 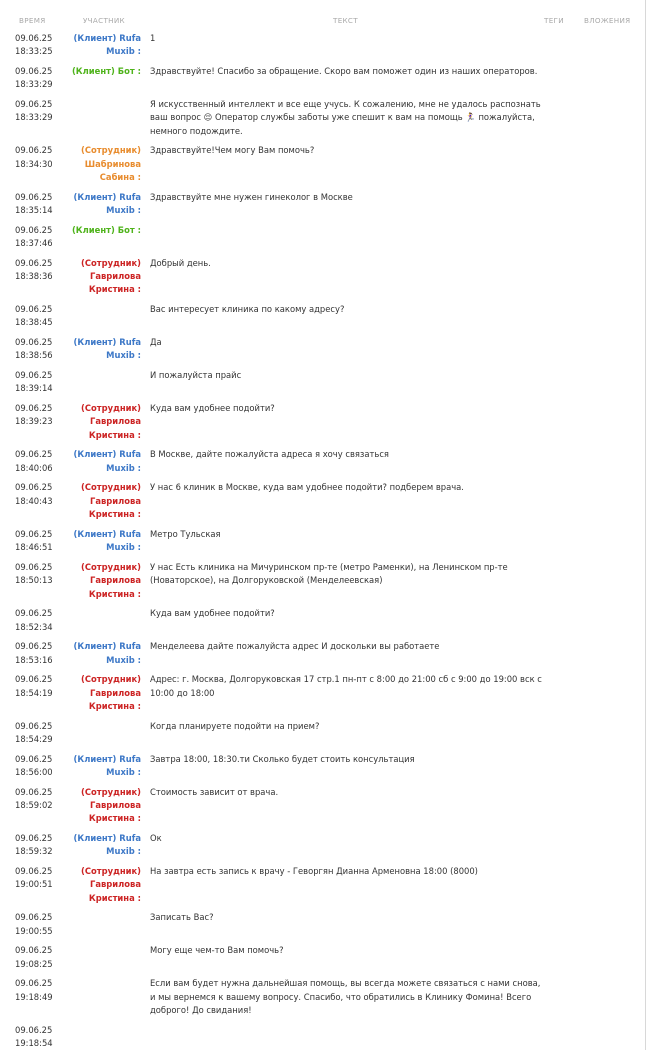 What do you see at coordinates (34, 659) in the screenshot?
I see `message-time: 18:53:16` at bounding box center [34, 659].